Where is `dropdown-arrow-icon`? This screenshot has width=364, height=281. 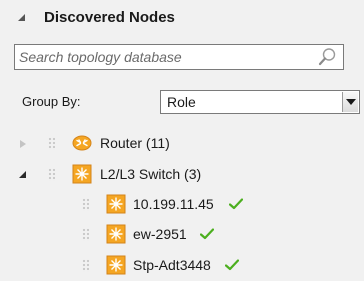
dropdown-arrow-icon is located at coordinates (350, 102).